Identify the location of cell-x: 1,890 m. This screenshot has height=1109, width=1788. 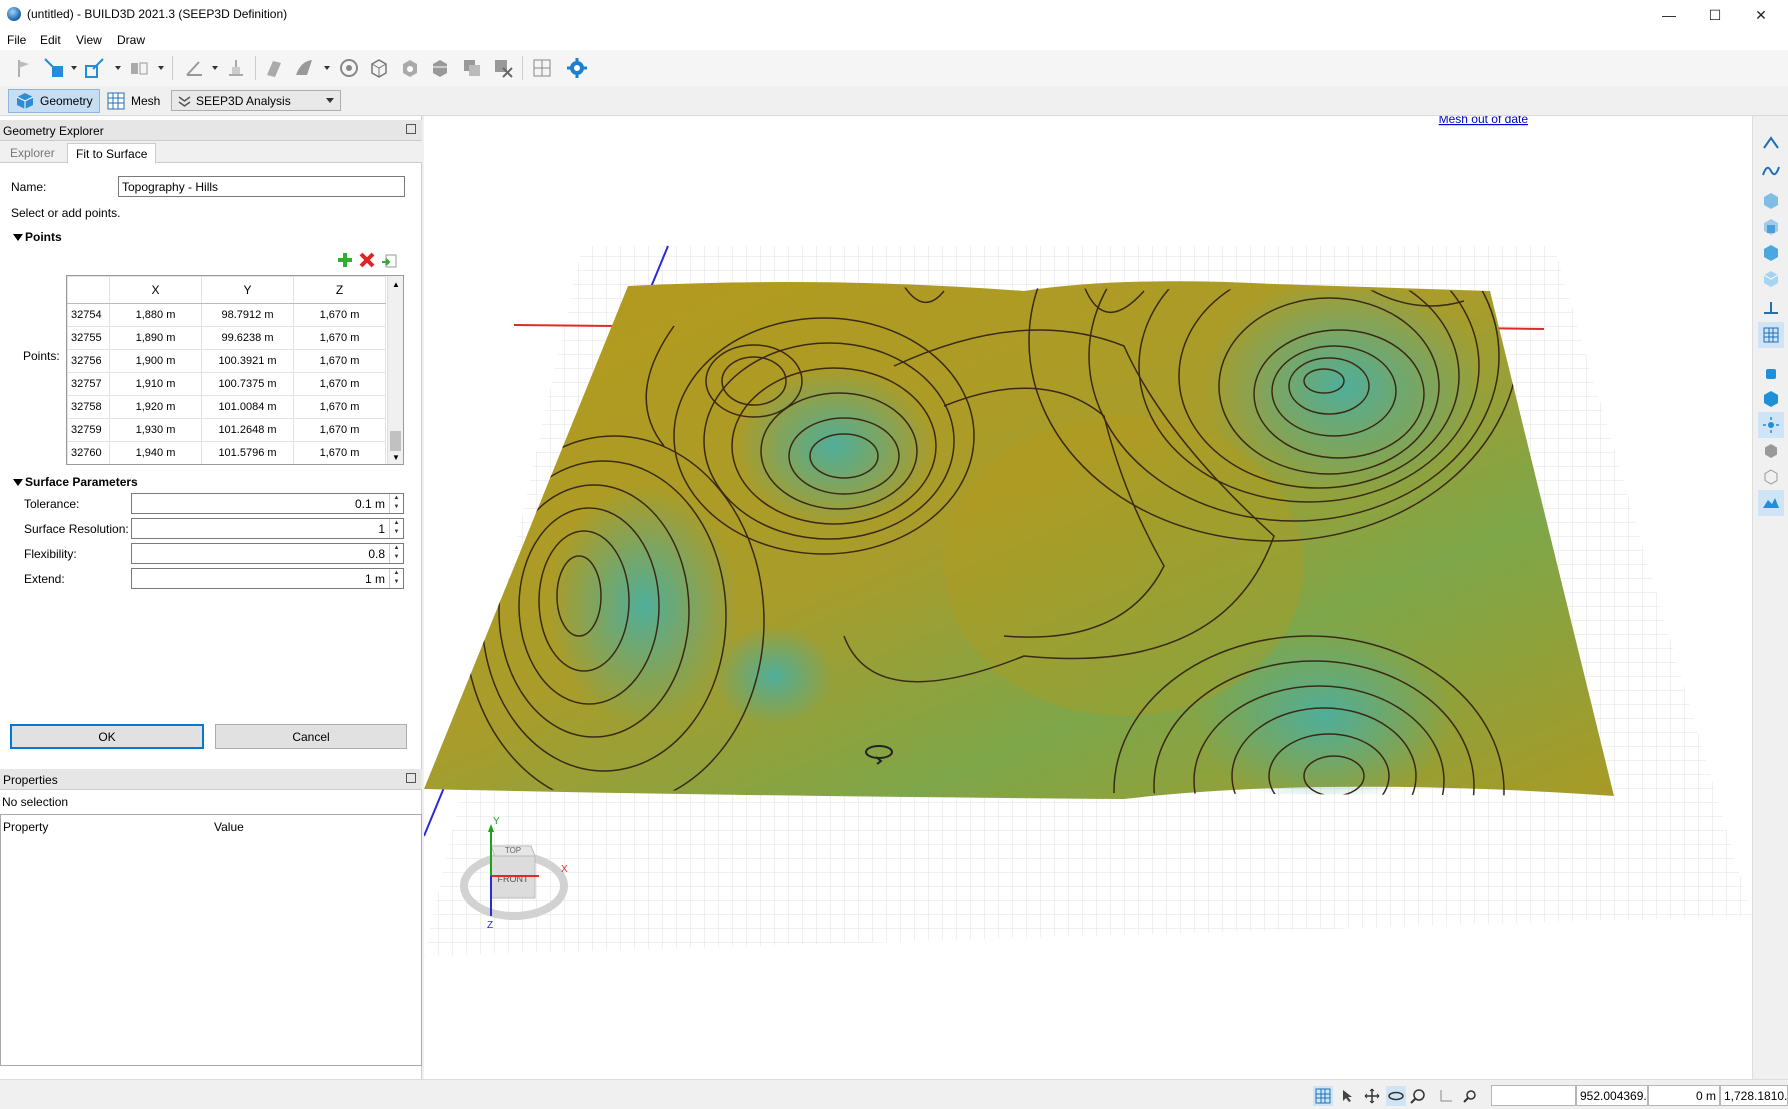
(155, 338).